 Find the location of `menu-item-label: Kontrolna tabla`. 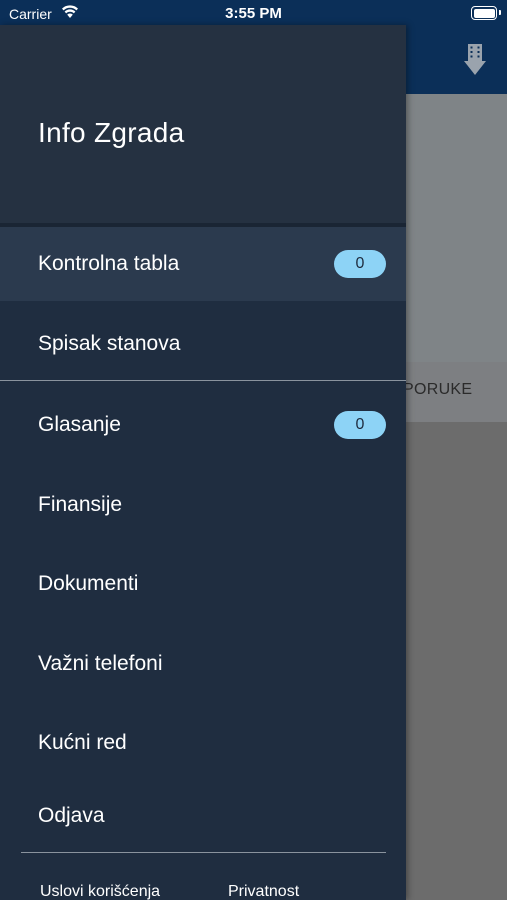

menu-item-label: Kontrolna tabla is located at coordinates (109, 263).